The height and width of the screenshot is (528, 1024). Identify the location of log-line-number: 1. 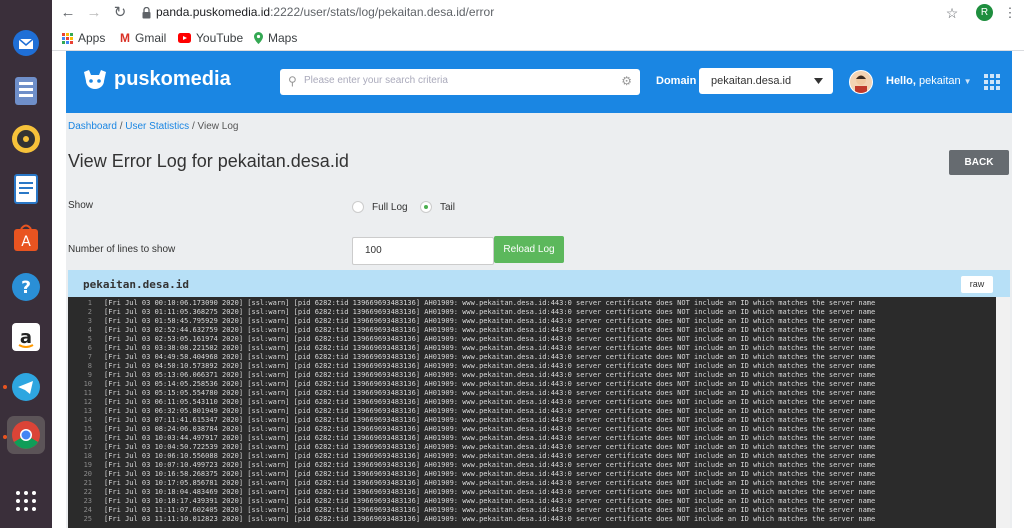
(89, 303).